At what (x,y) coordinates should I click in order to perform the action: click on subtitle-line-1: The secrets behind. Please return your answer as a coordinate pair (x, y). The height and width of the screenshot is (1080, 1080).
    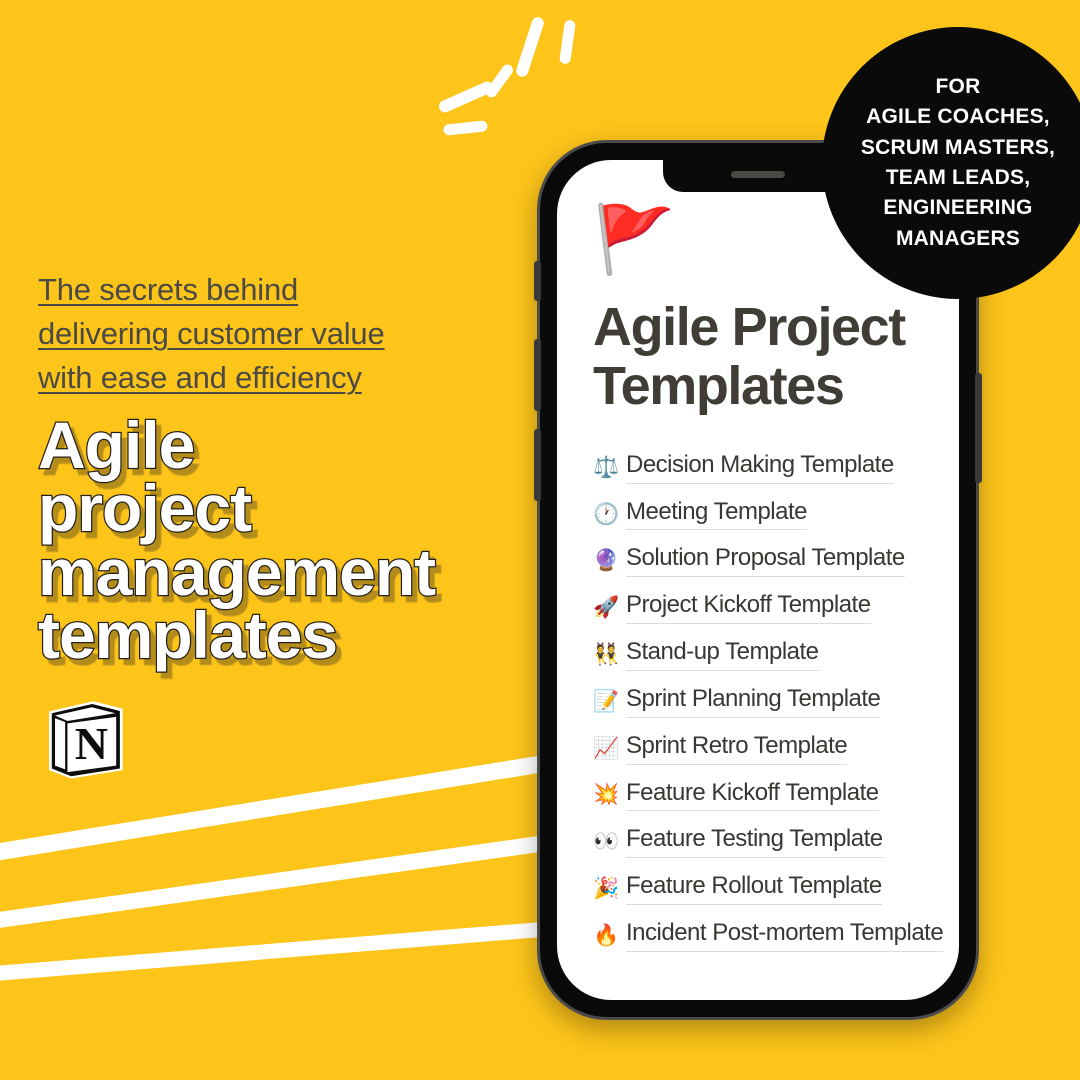
    Looking at the image, I should click on (168, 289).